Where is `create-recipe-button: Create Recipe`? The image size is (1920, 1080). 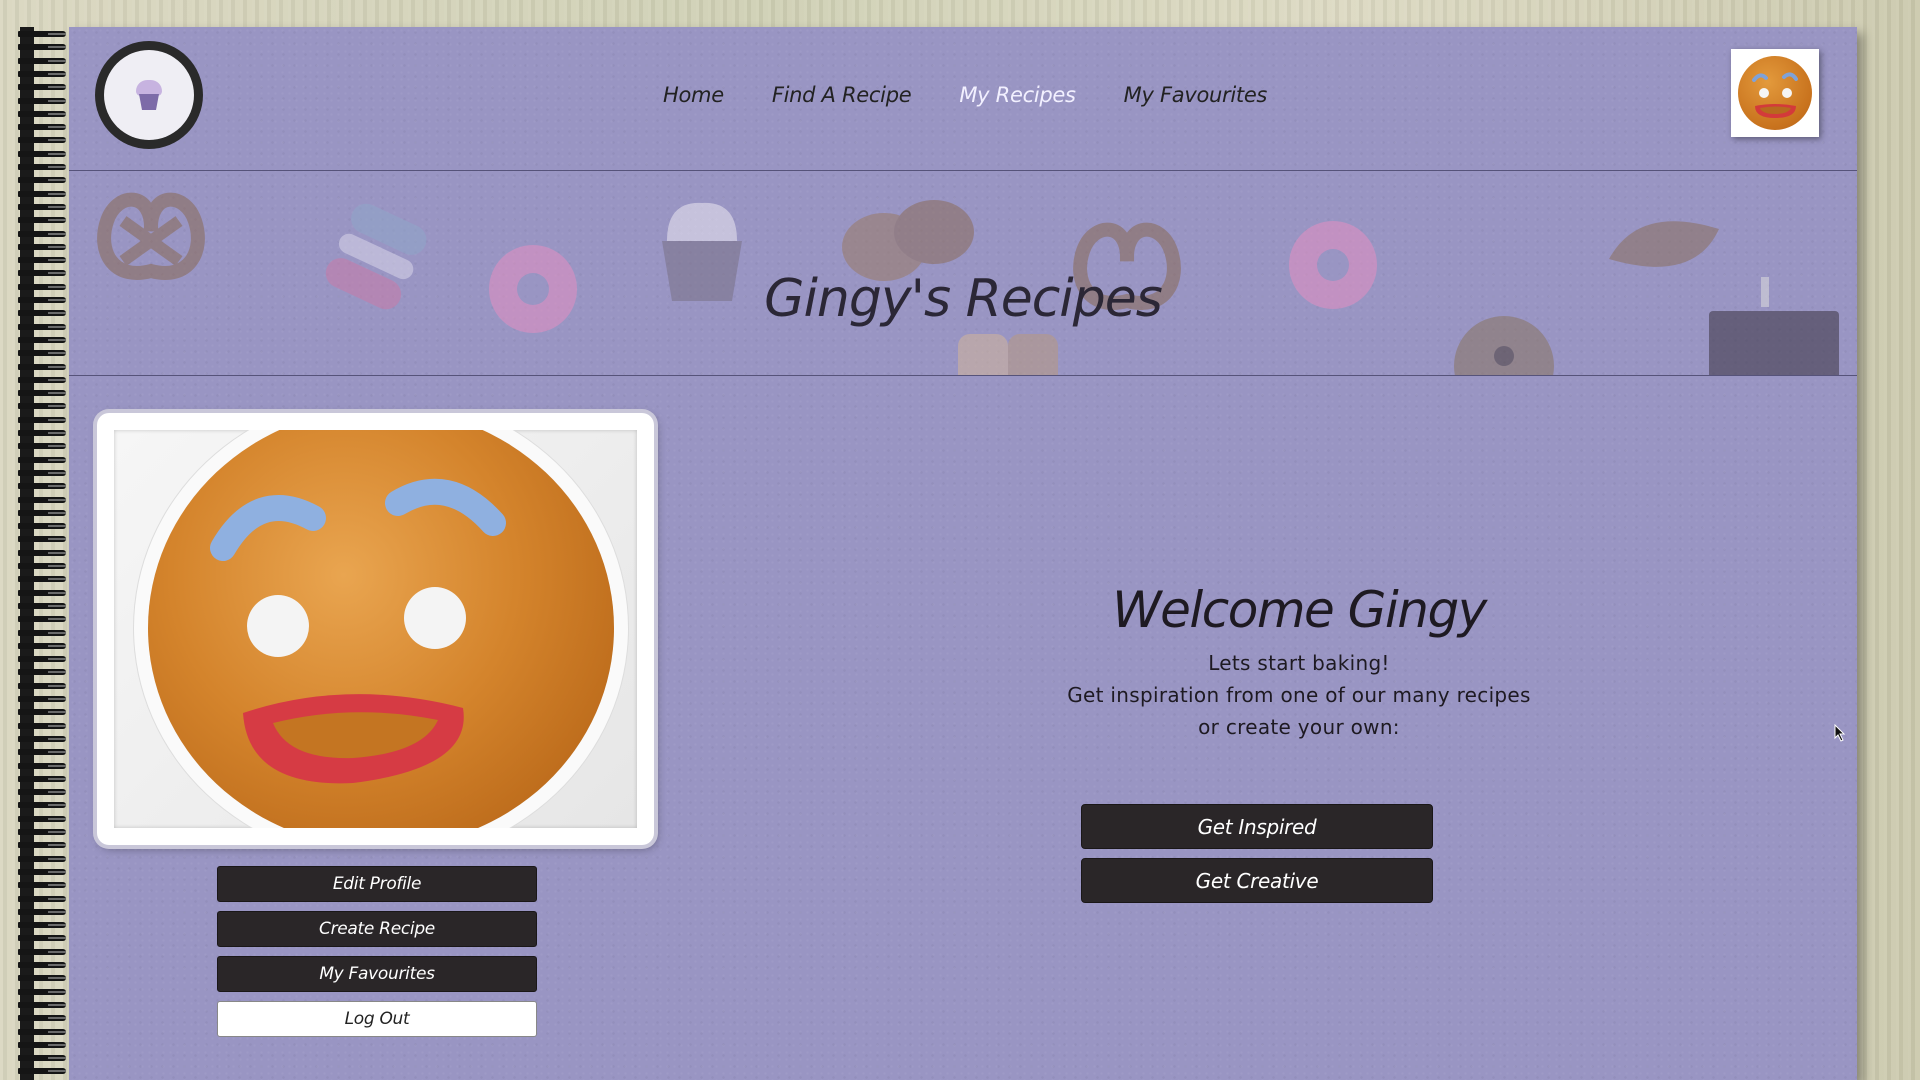
create-recipe-button: Create Recipe is located at coordinates (377, 929).